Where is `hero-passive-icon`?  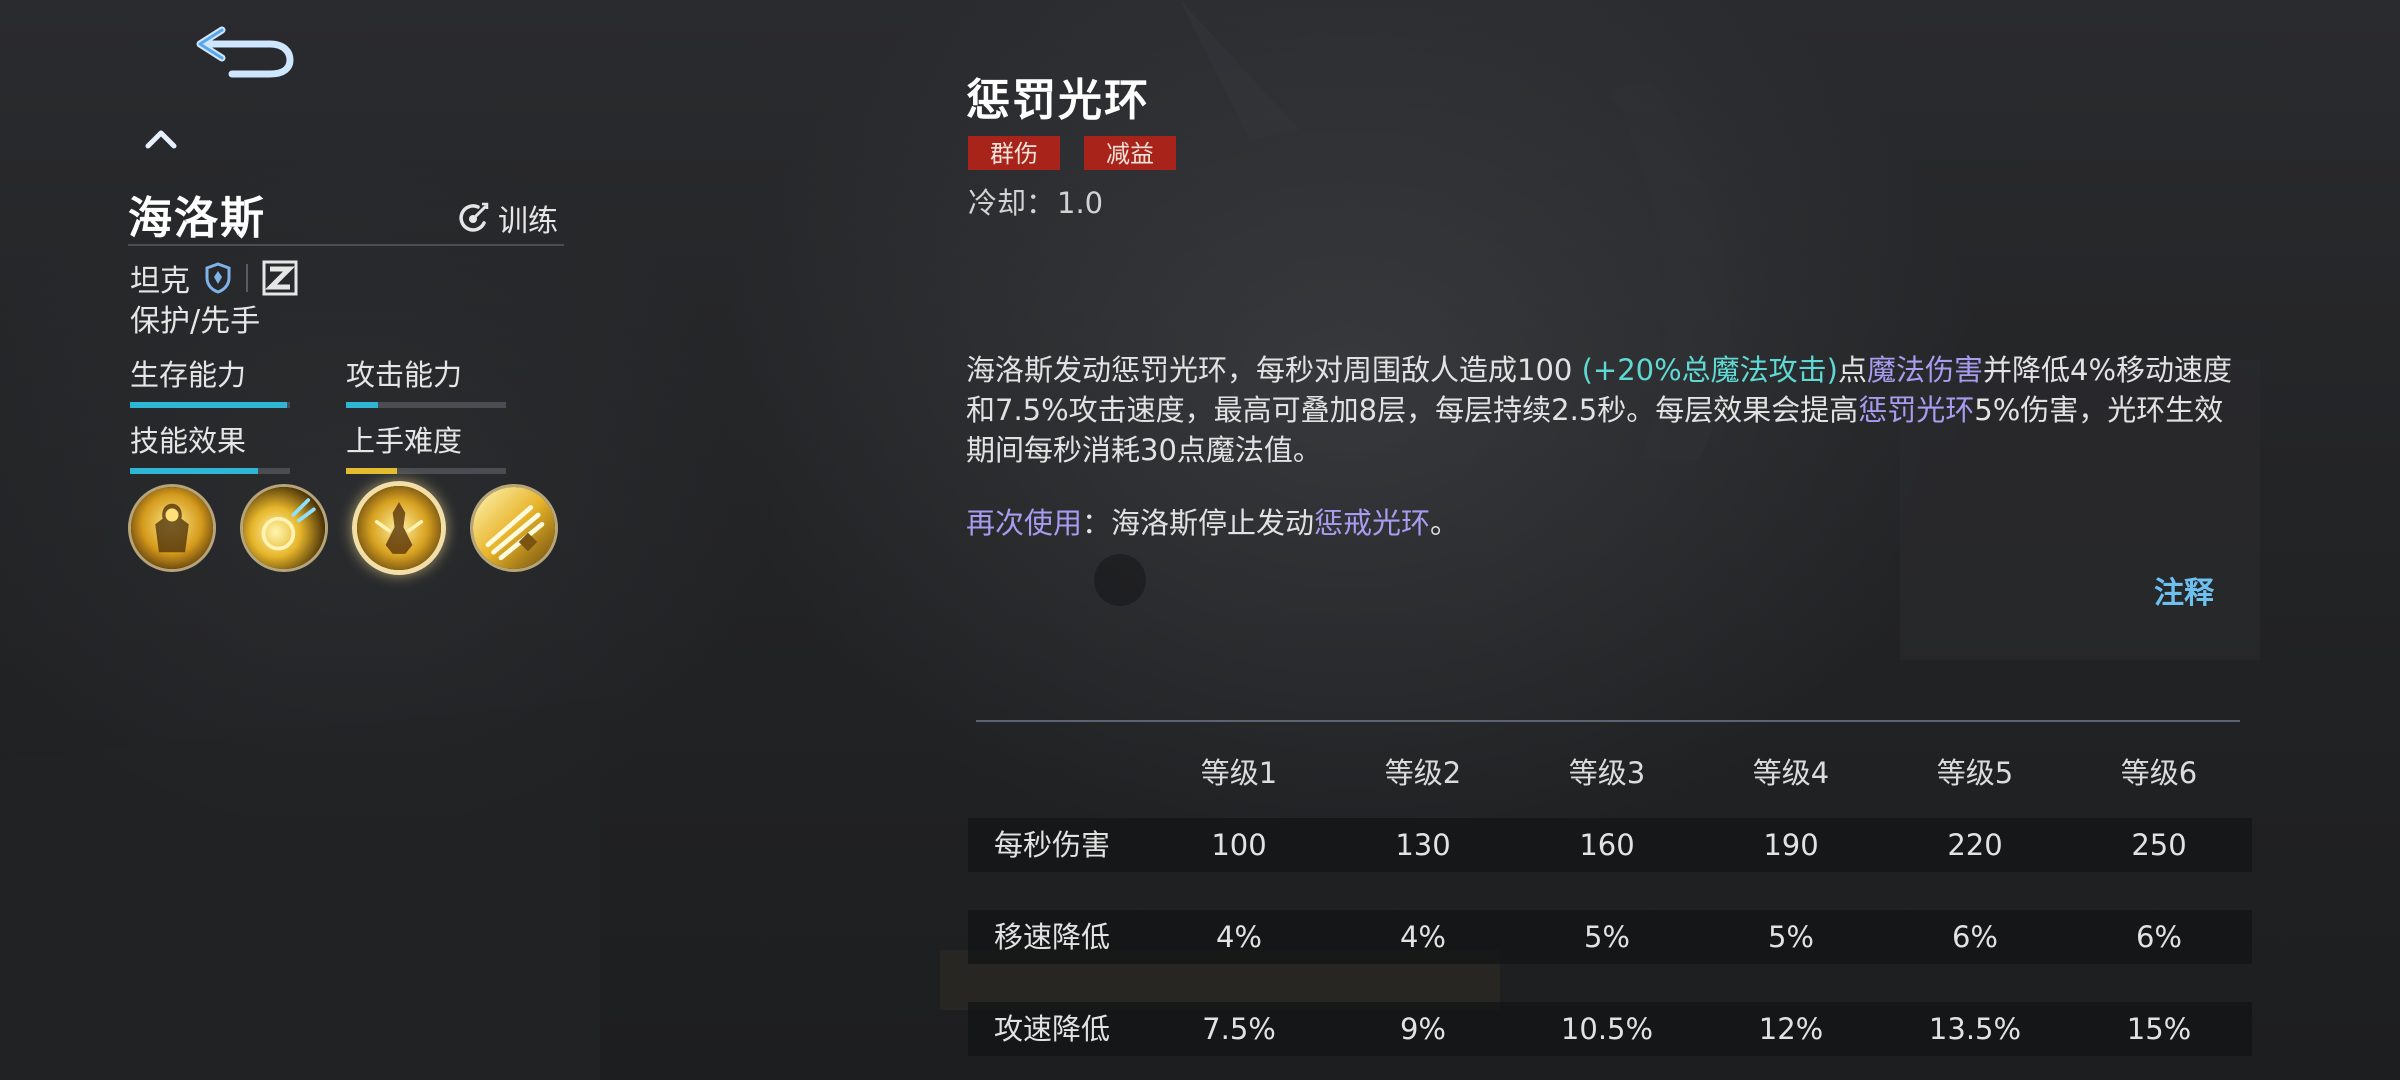
hero-passive-icon is located at coordinates (172, 528).